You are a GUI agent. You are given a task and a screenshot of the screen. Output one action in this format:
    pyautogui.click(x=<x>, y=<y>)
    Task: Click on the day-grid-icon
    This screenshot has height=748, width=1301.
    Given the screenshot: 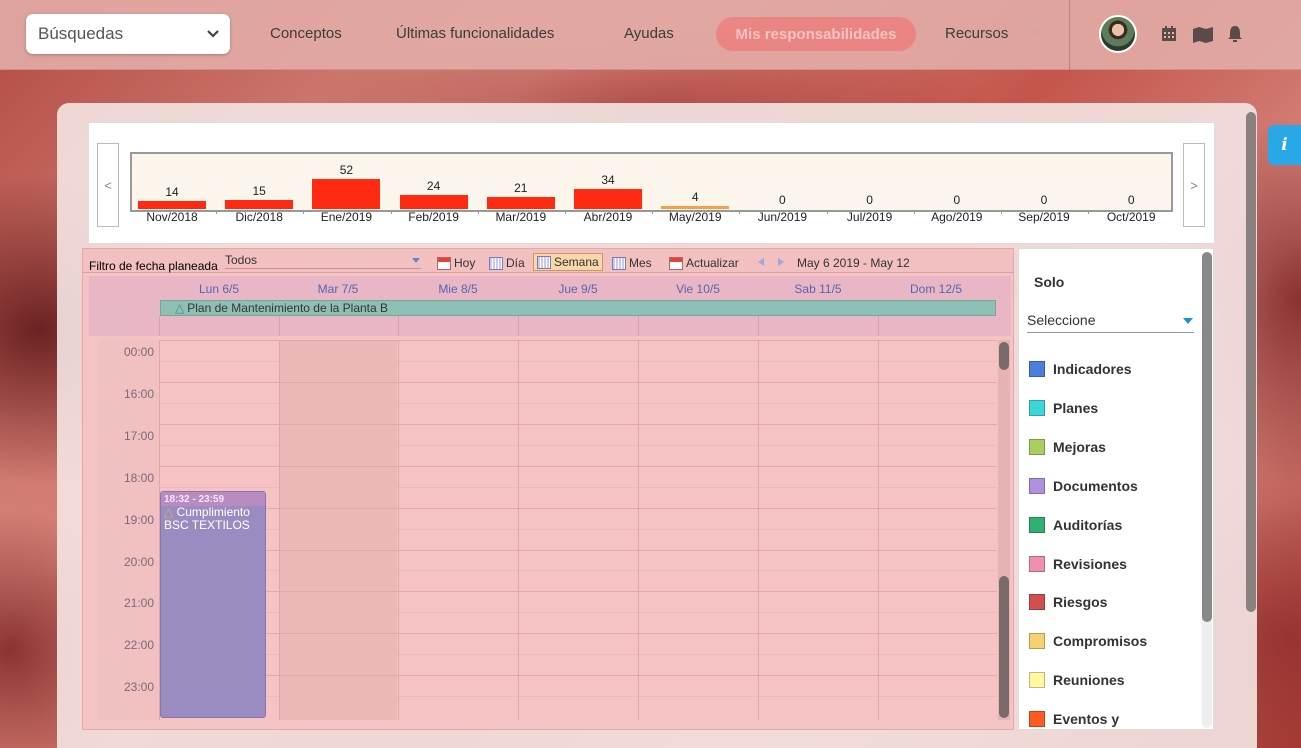 What is the action you would take?
    pyautogui.click(x=496, y=263)
    